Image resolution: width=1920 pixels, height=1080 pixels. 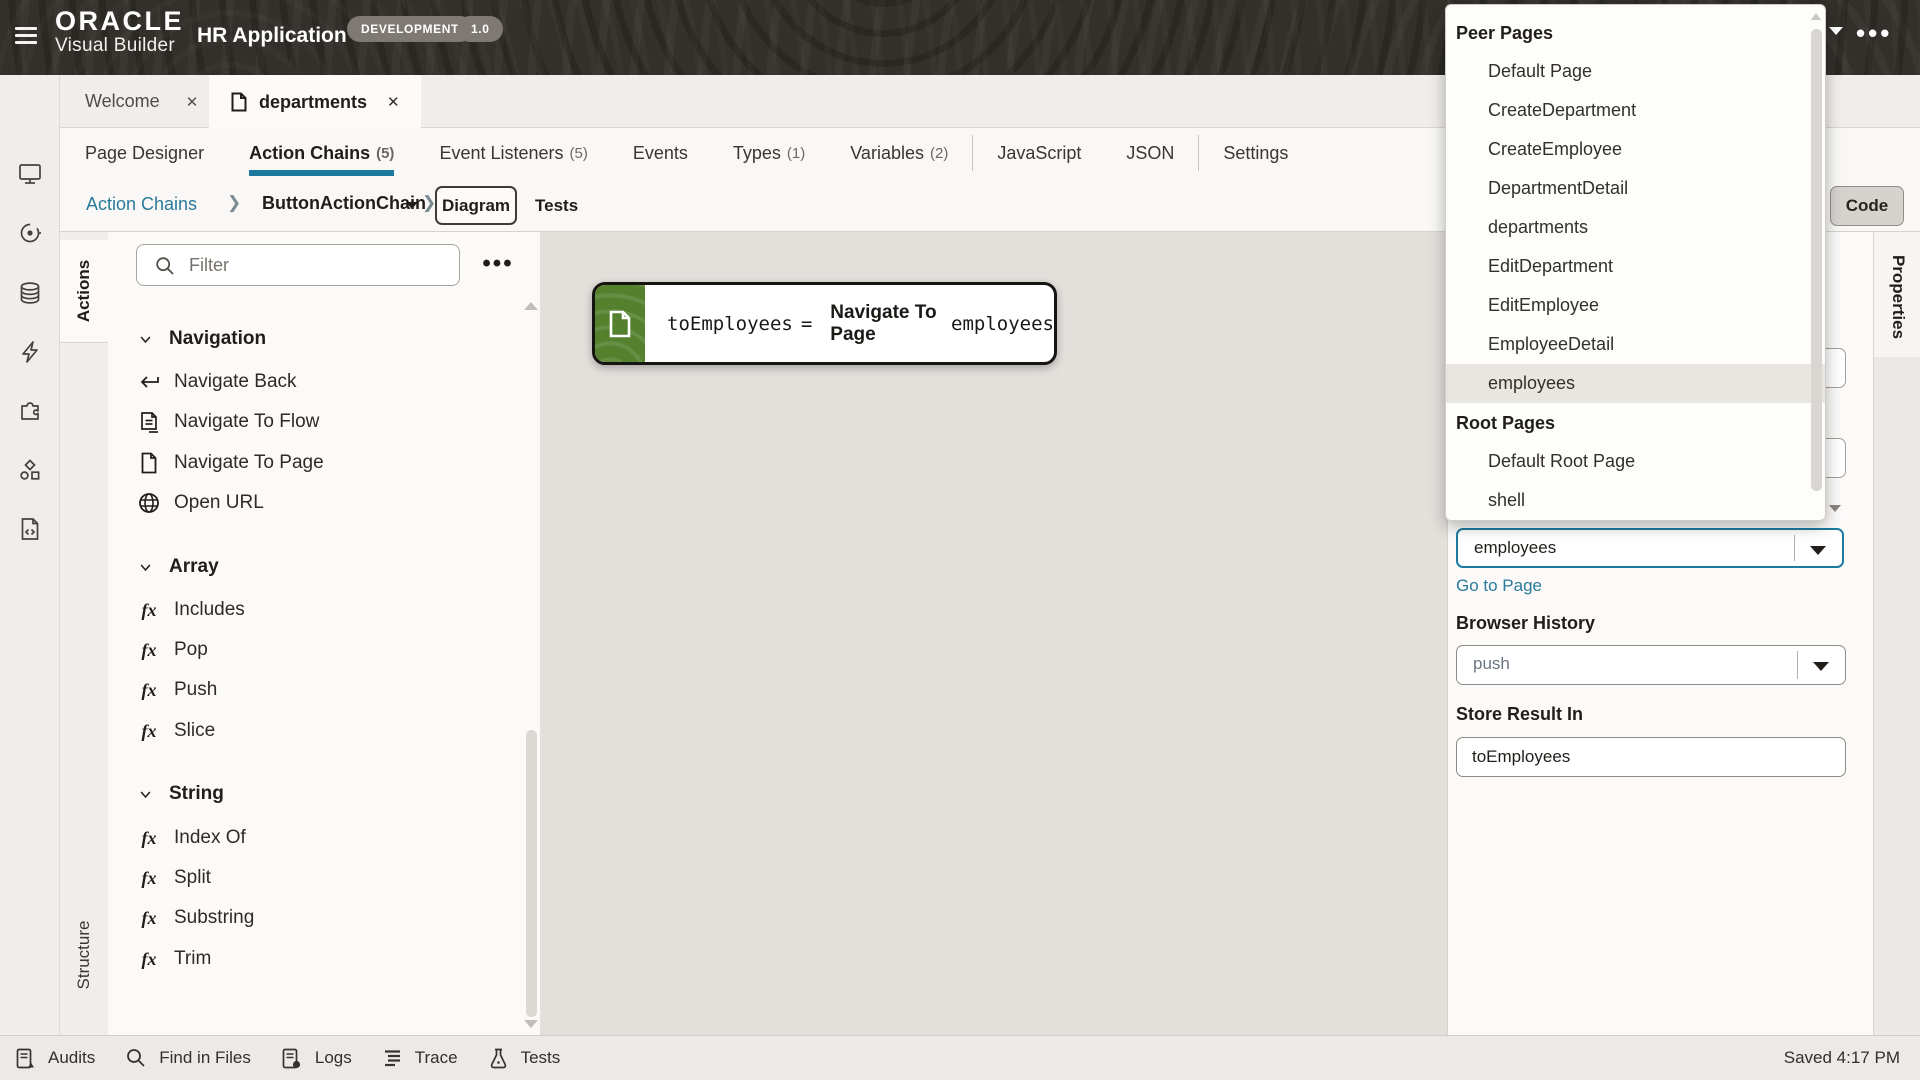 I want to click on breadcrumb-chevron-icon: ❯, so click(x=234, y=202).